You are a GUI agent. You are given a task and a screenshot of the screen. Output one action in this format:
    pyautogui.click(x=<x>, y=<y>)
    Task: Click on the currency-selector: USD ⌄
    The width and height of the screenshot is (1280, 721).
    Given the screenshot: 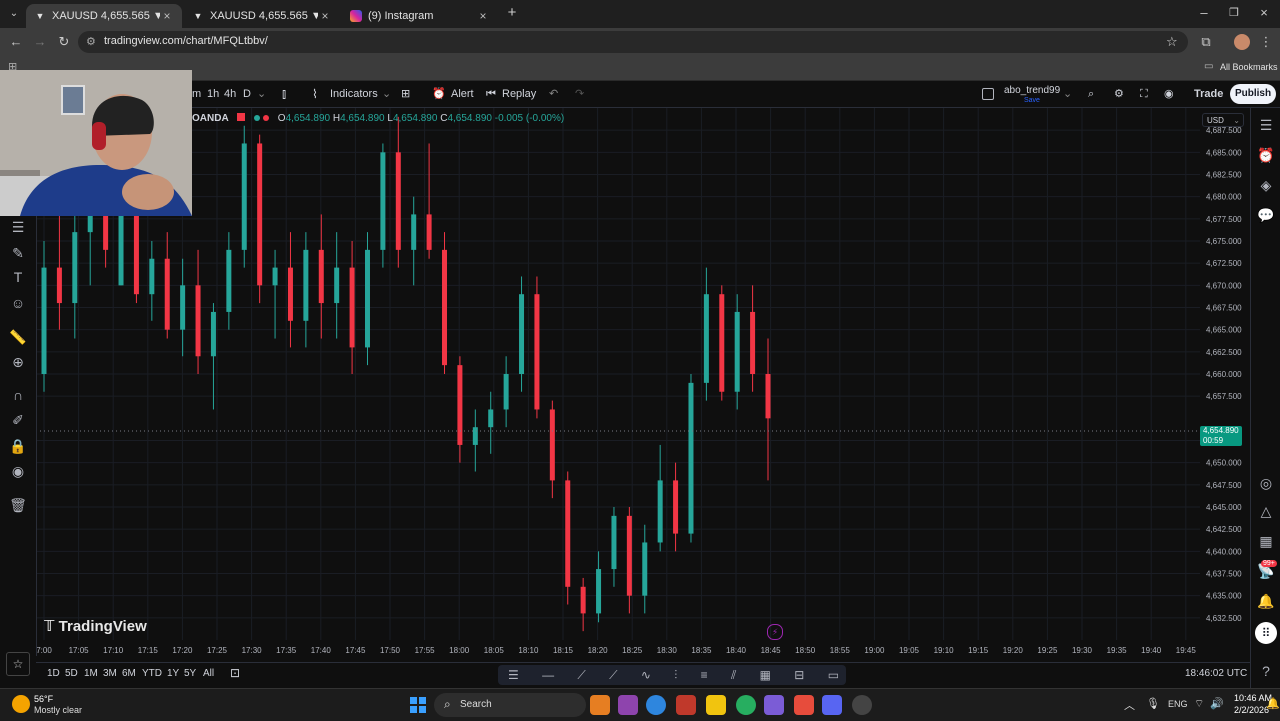 What is the action you would take?
    pyautogui.click(x=1223, y=120)
    